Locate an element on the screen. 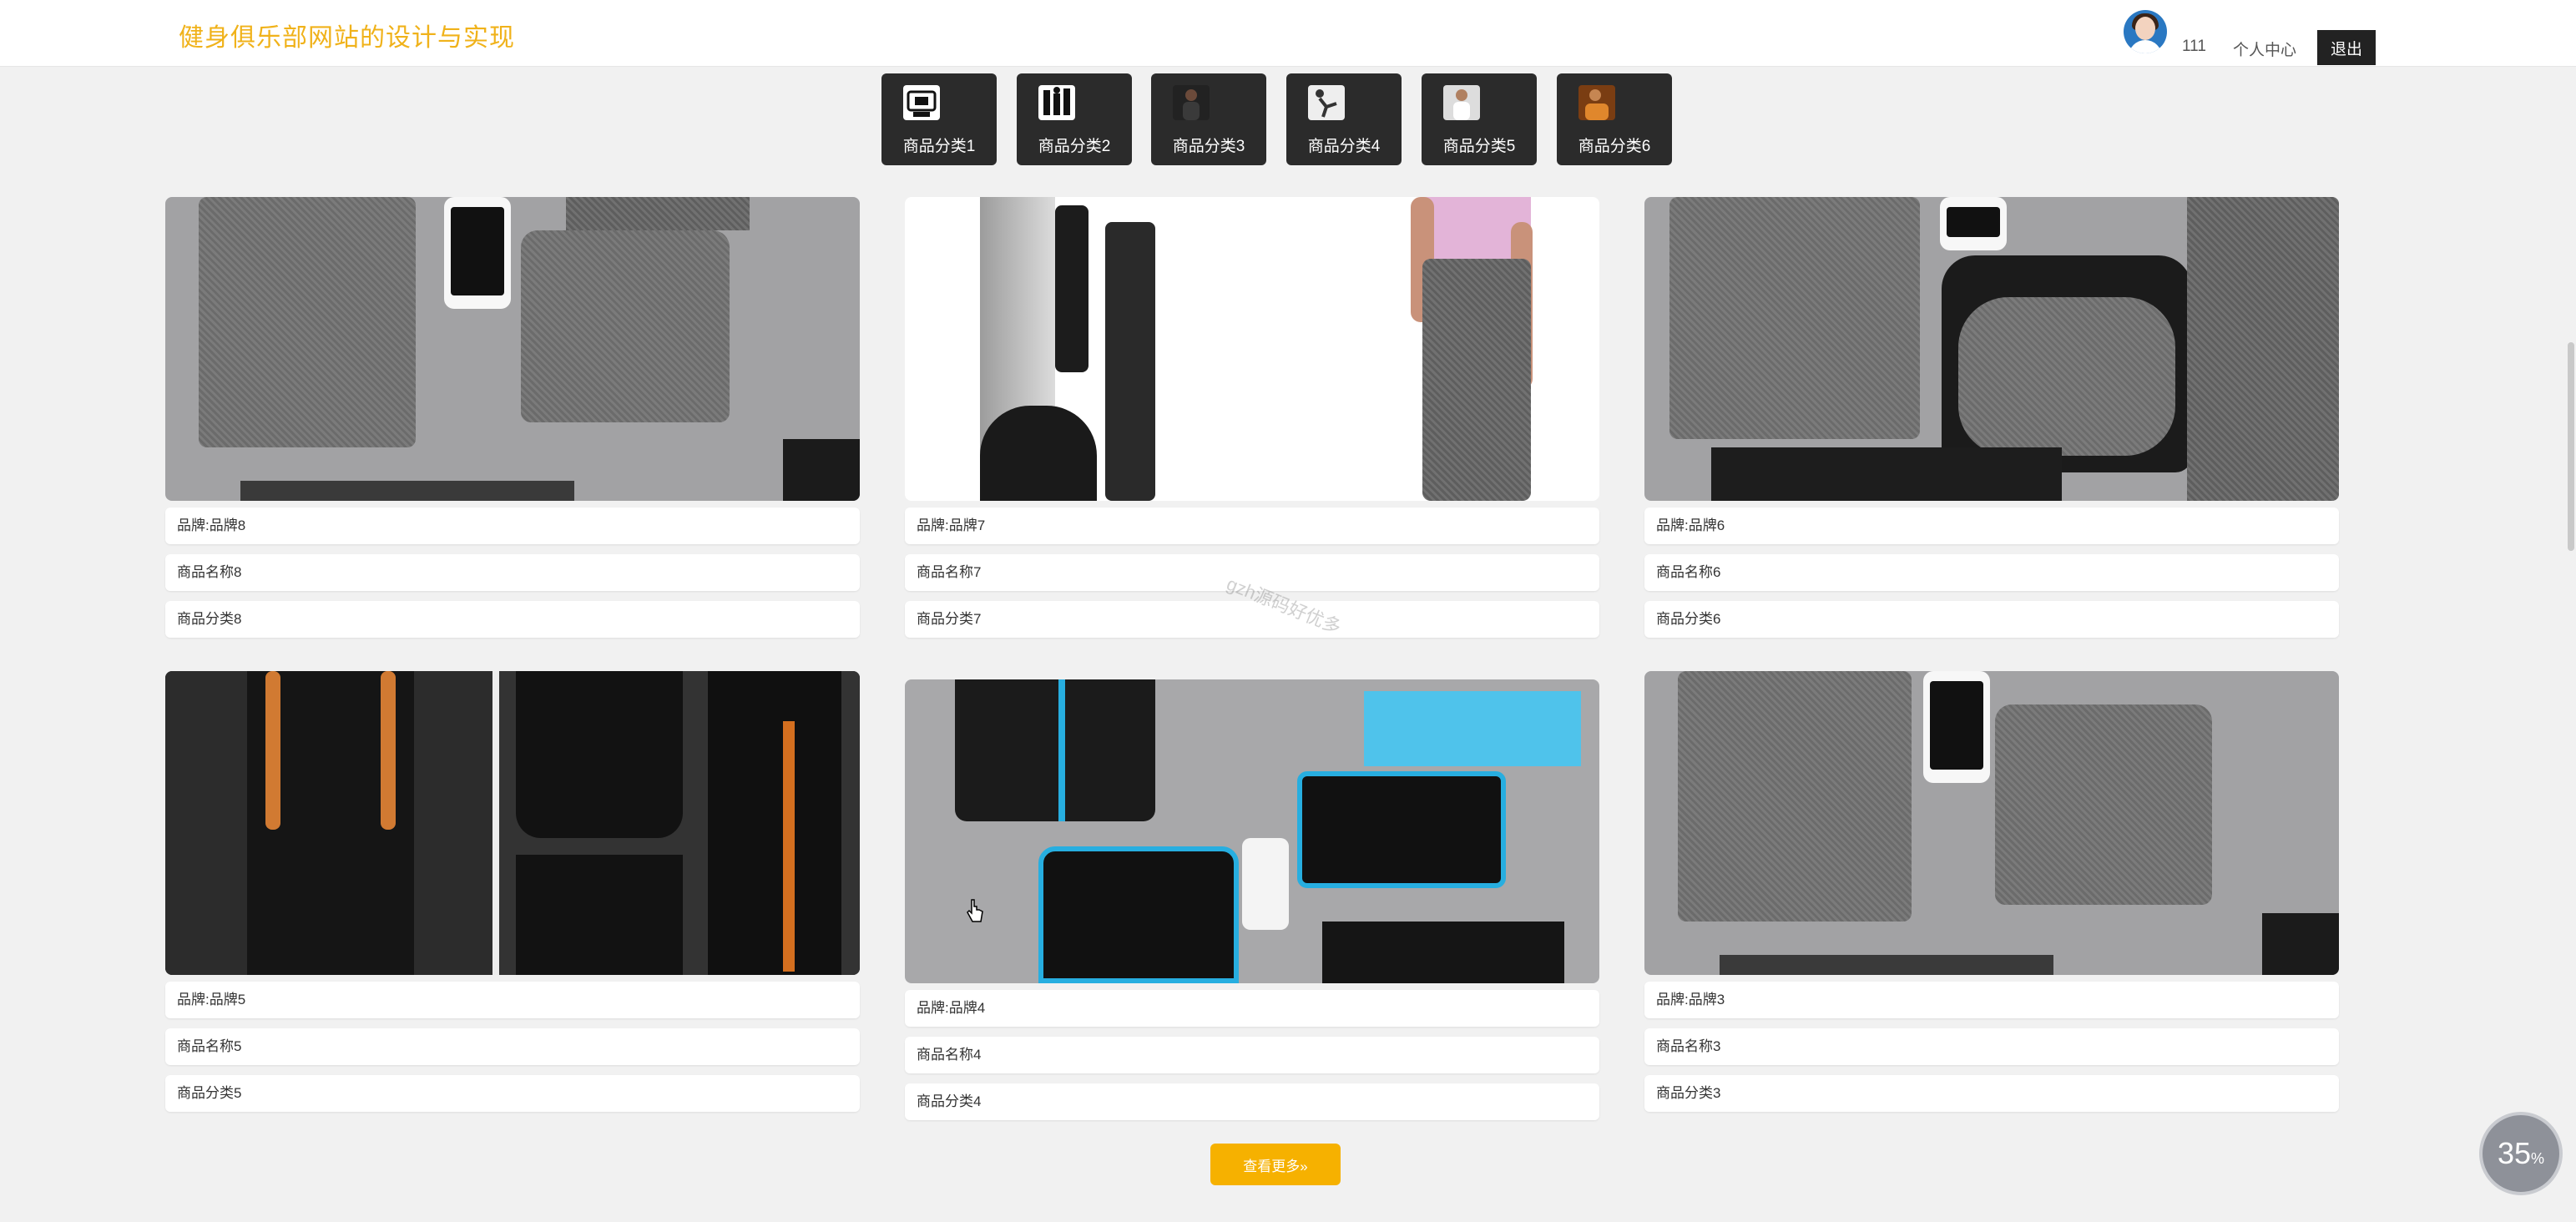  mp3-player-shape is located at coordinates (1265, 884).